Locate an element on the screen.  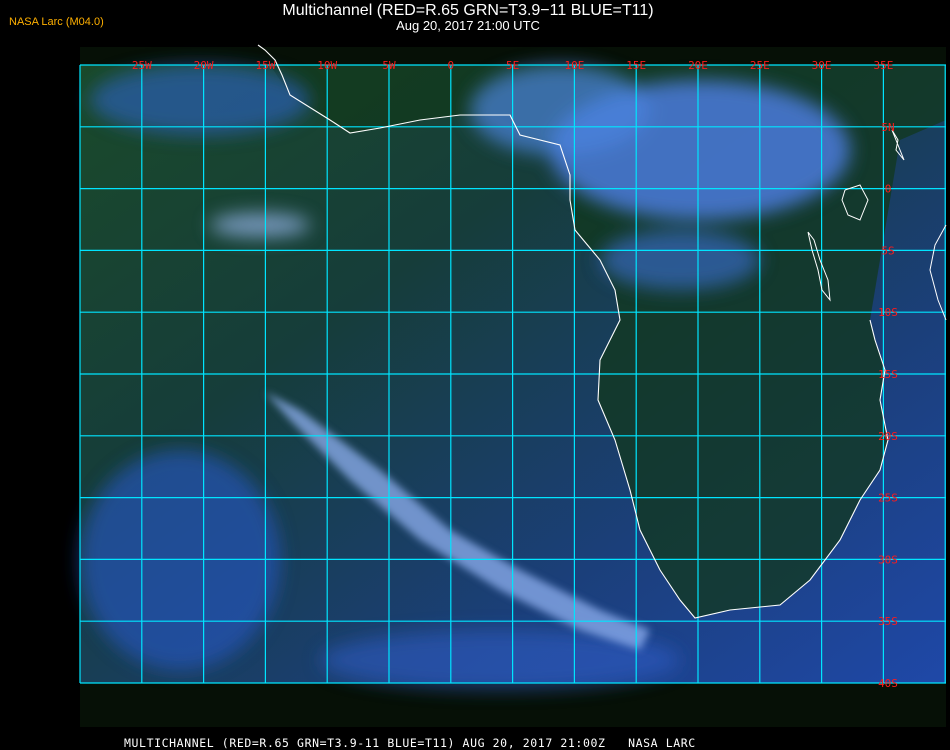
latitude-label: 5N is located at coordinates (887, 127).